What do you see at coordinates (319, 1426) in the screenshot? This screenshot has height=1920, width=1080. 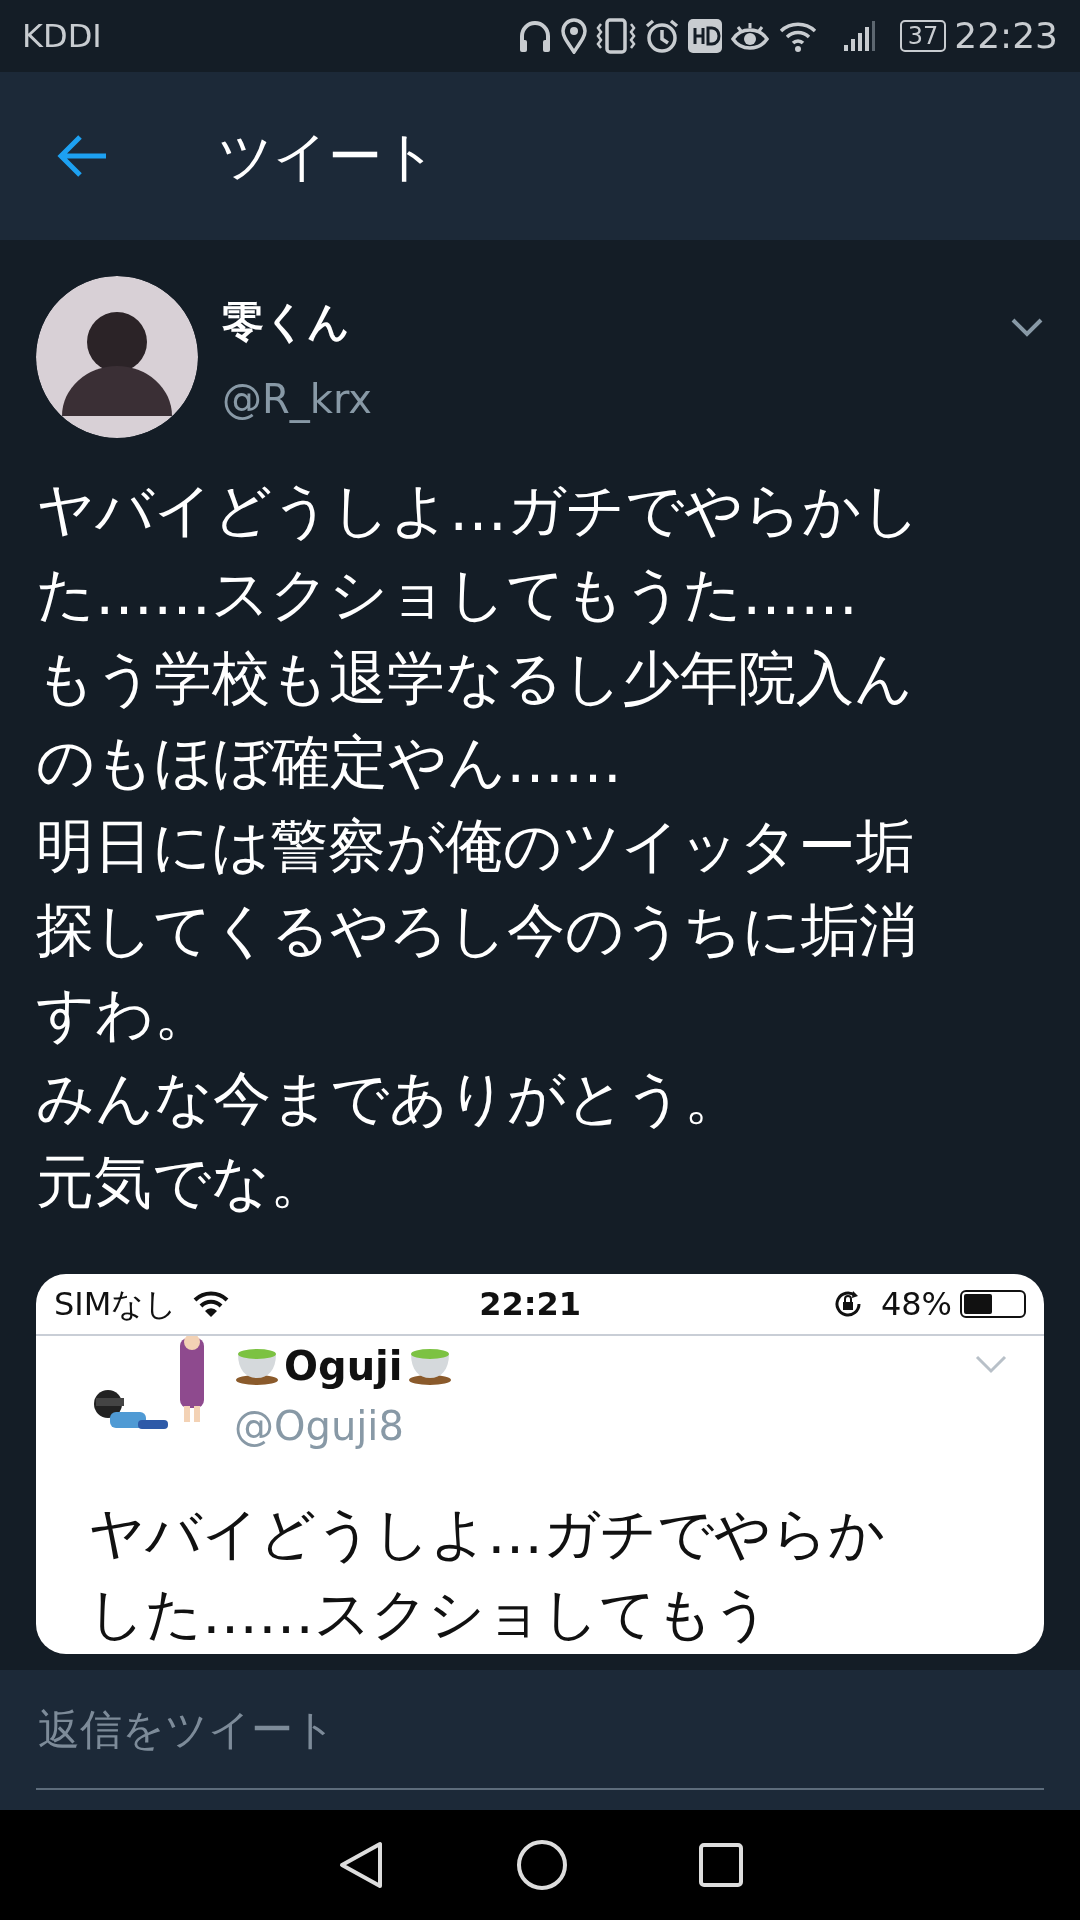 I see `user-handle: @Oguji8` at bounding box center [319, 1426].